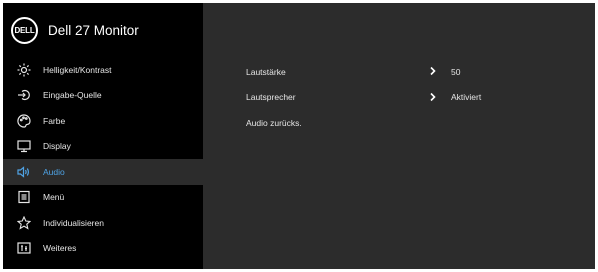 This screenshot has height=272, width=598. I want to click on setting-value: 50, so click(456, 71).